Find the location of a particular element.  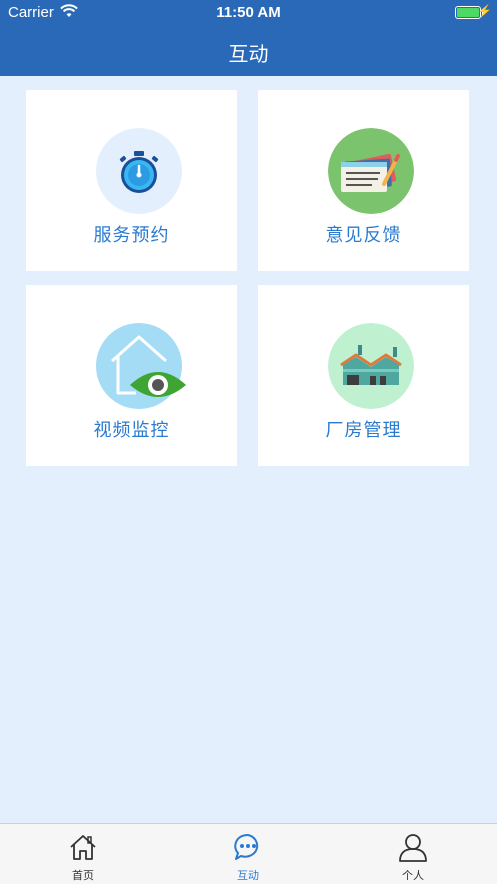

home-icon is located at coordinates (83, 847).